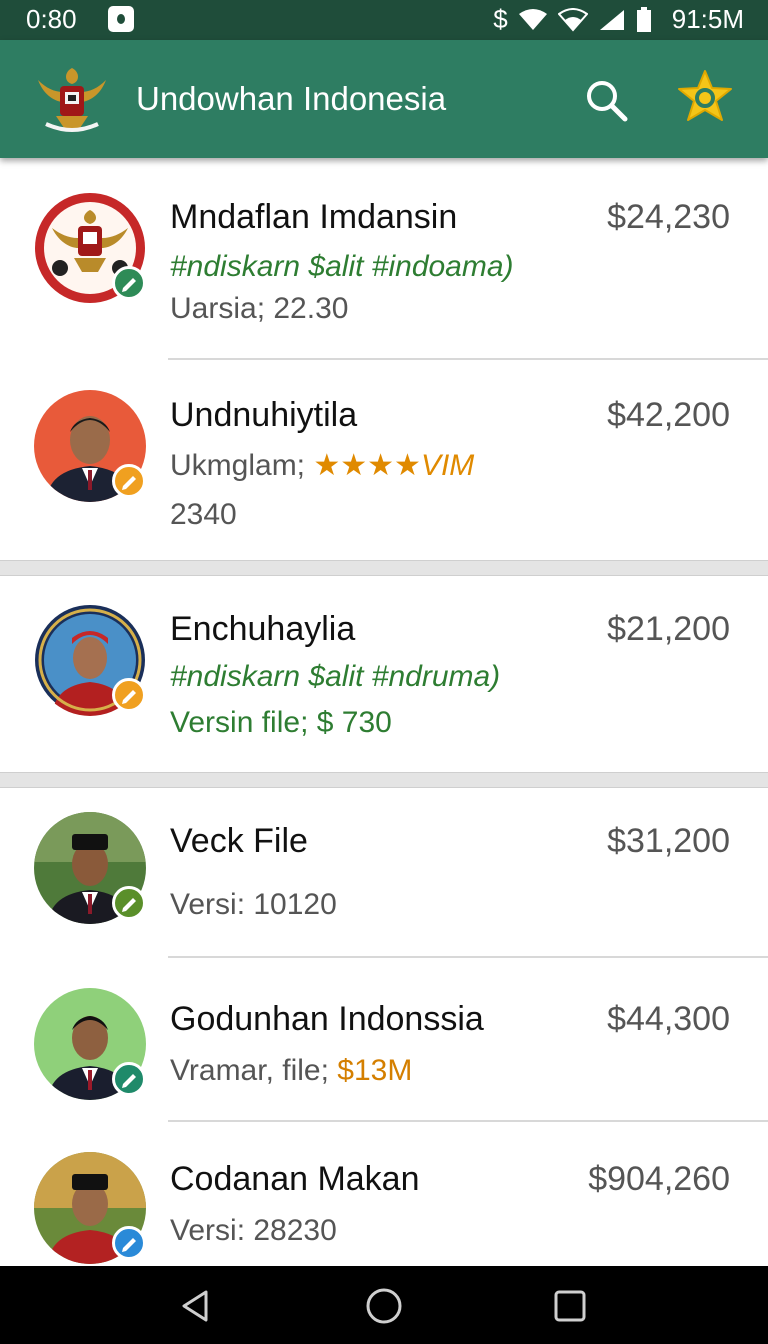 This screenshot has height=1344, width=768. I want to click on status-time: 0:80, so click(51, 19).